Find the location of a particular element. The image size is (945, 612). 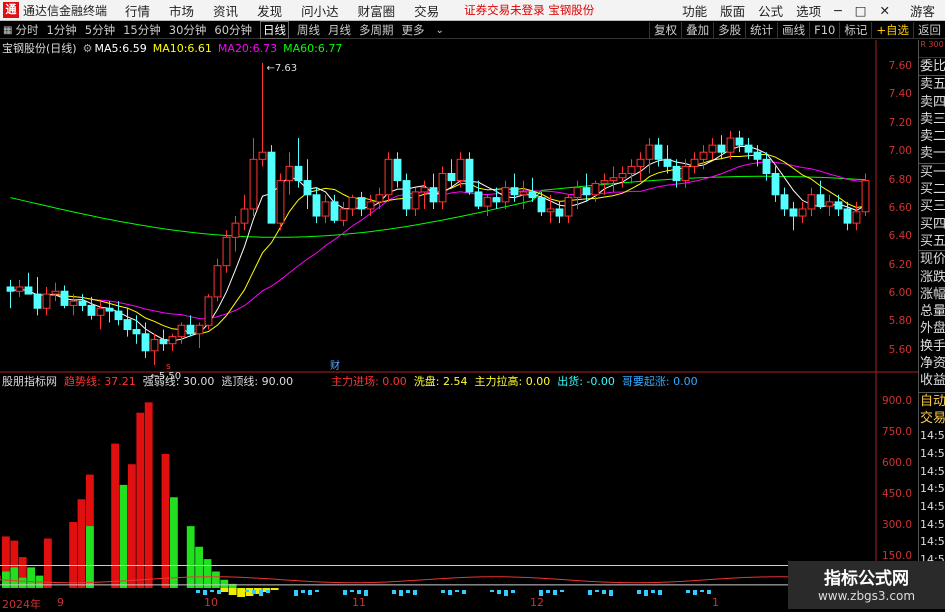

menu-layout: 版面 is located at coordinates (732, 10).